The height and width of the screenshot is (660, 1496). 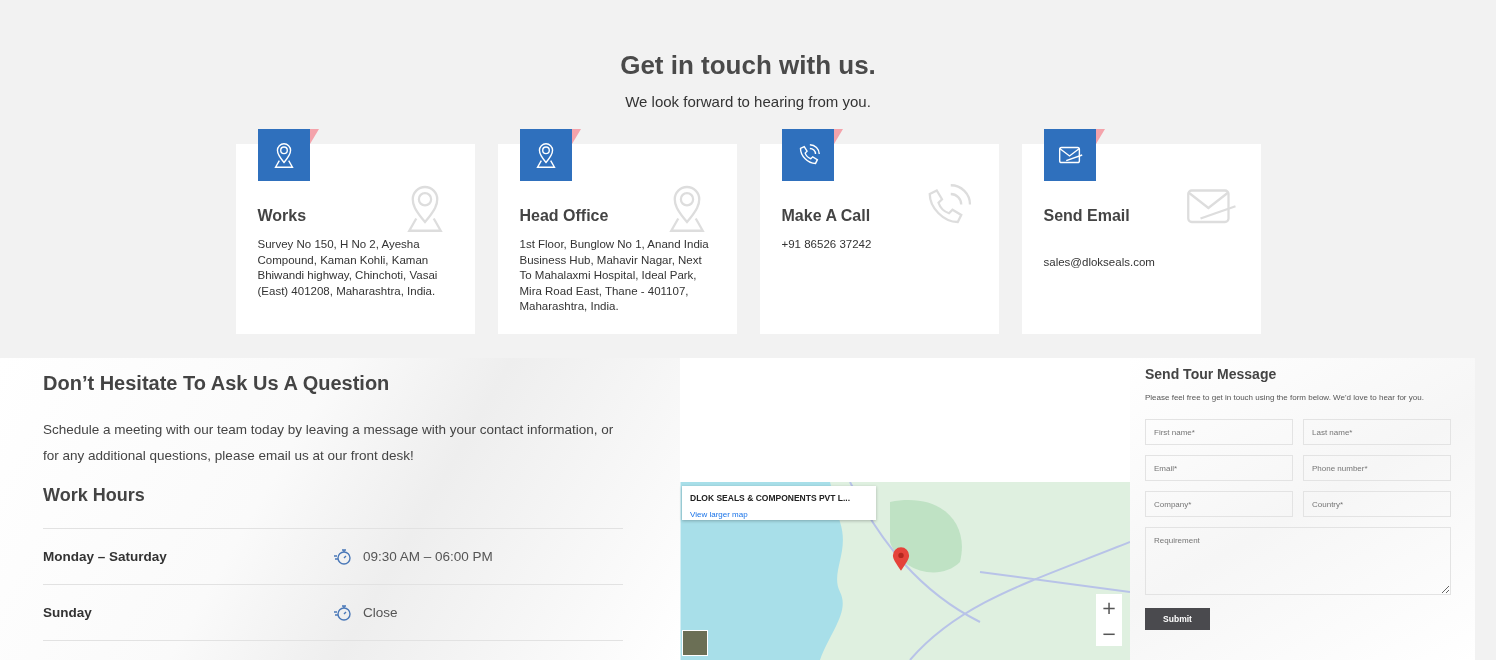 What do you see at coordinates (1219, 468) in the screenshot?
I see `text-field: Email*` at bounding box center [1219, 468].